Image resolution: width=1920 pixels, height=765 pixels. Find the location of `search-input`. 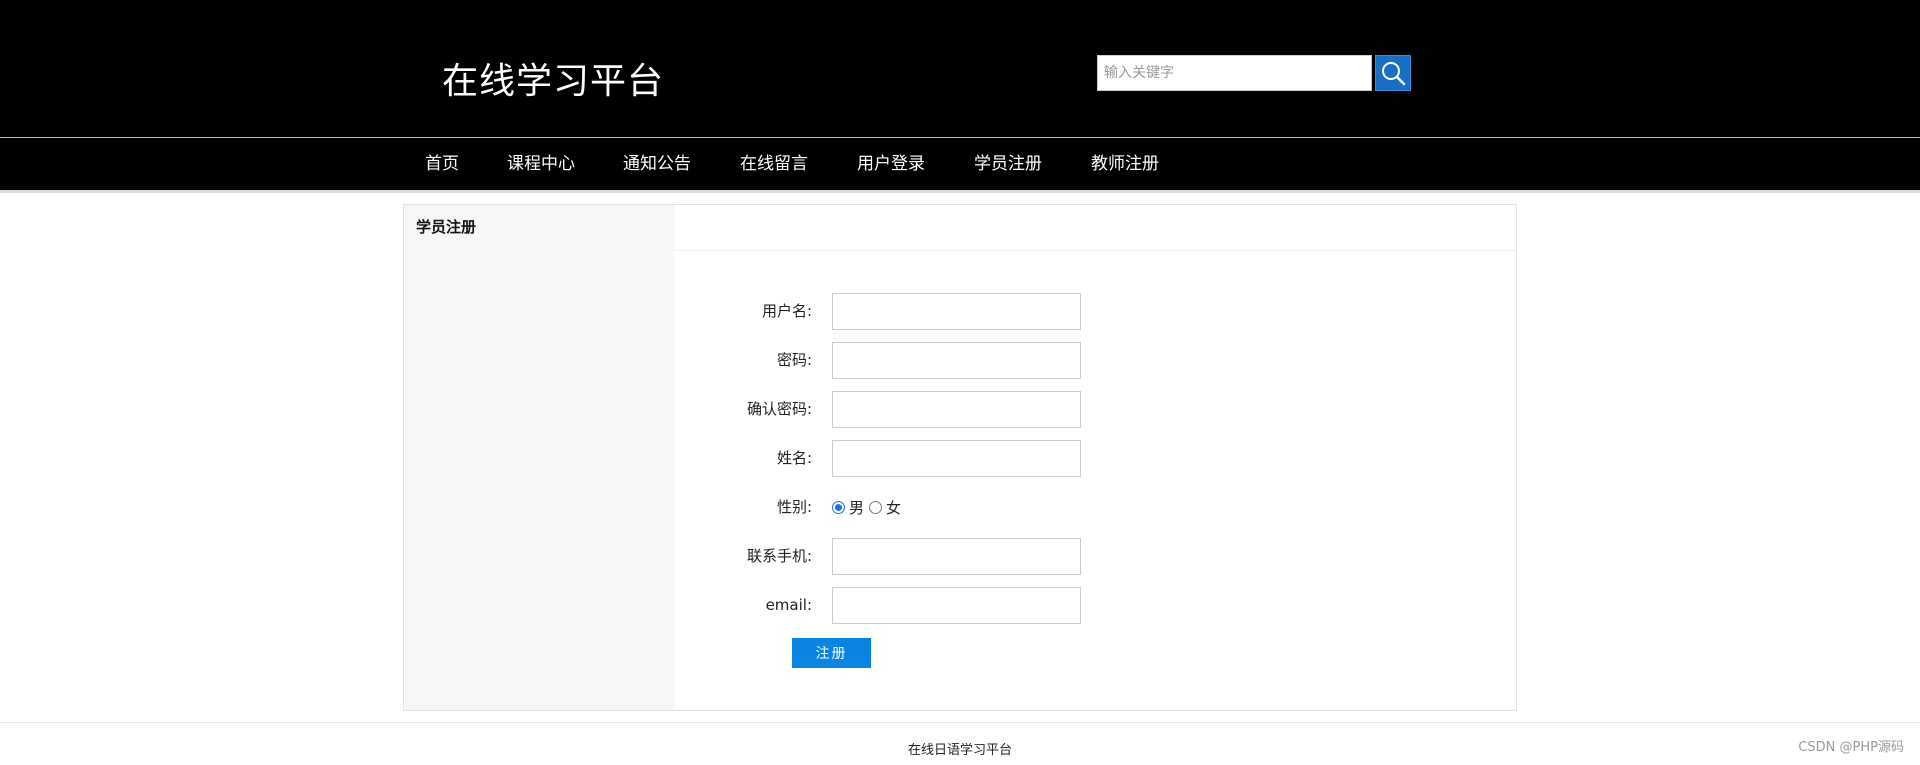

search-input is located at coordinates (1234, 73).